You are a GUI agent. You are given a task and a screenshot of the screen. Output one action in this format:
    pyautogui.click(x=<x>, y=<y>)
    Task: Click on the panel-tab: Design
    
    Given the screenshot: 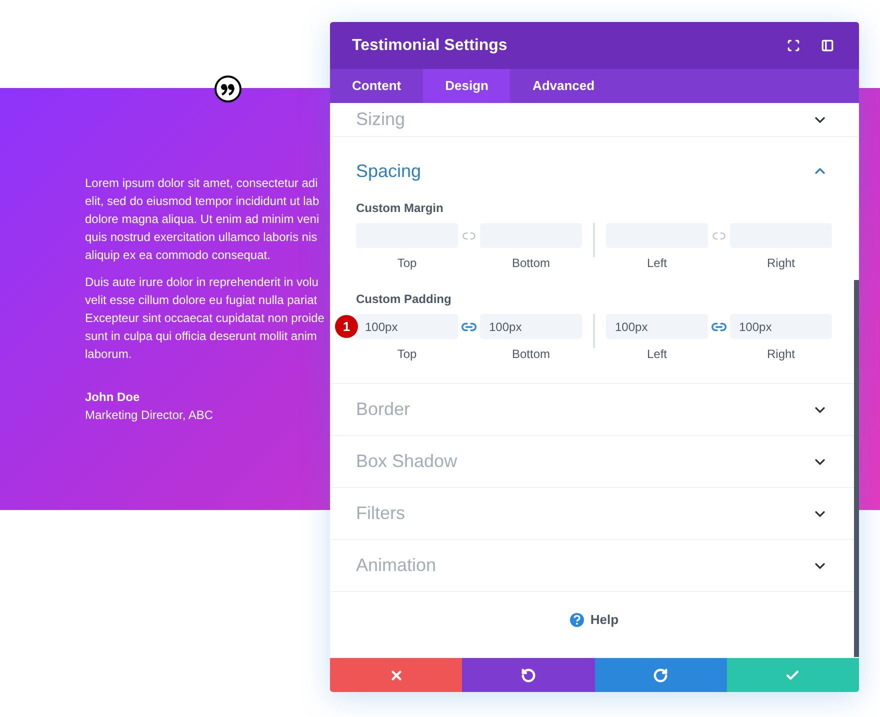 What is the action you would take?
    pyautogui.click(x=466, y=86)
    